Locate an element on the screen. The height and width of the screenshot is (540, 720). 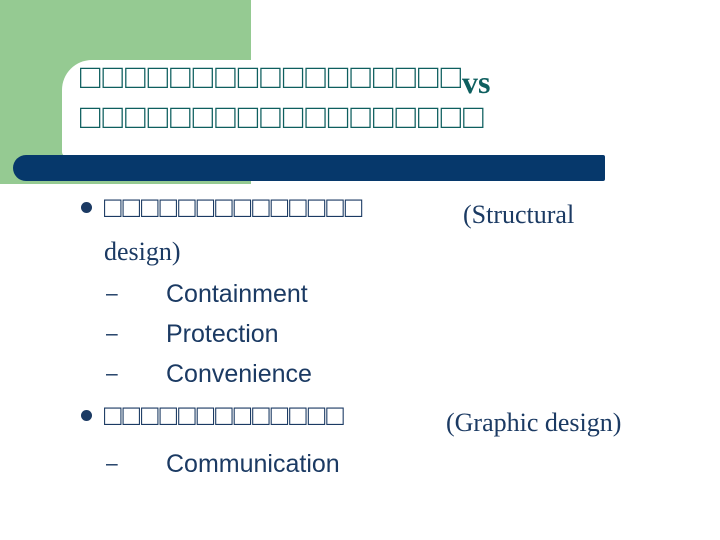
sub-bullet-containment: – Containment is located at coordinates (399, 294).